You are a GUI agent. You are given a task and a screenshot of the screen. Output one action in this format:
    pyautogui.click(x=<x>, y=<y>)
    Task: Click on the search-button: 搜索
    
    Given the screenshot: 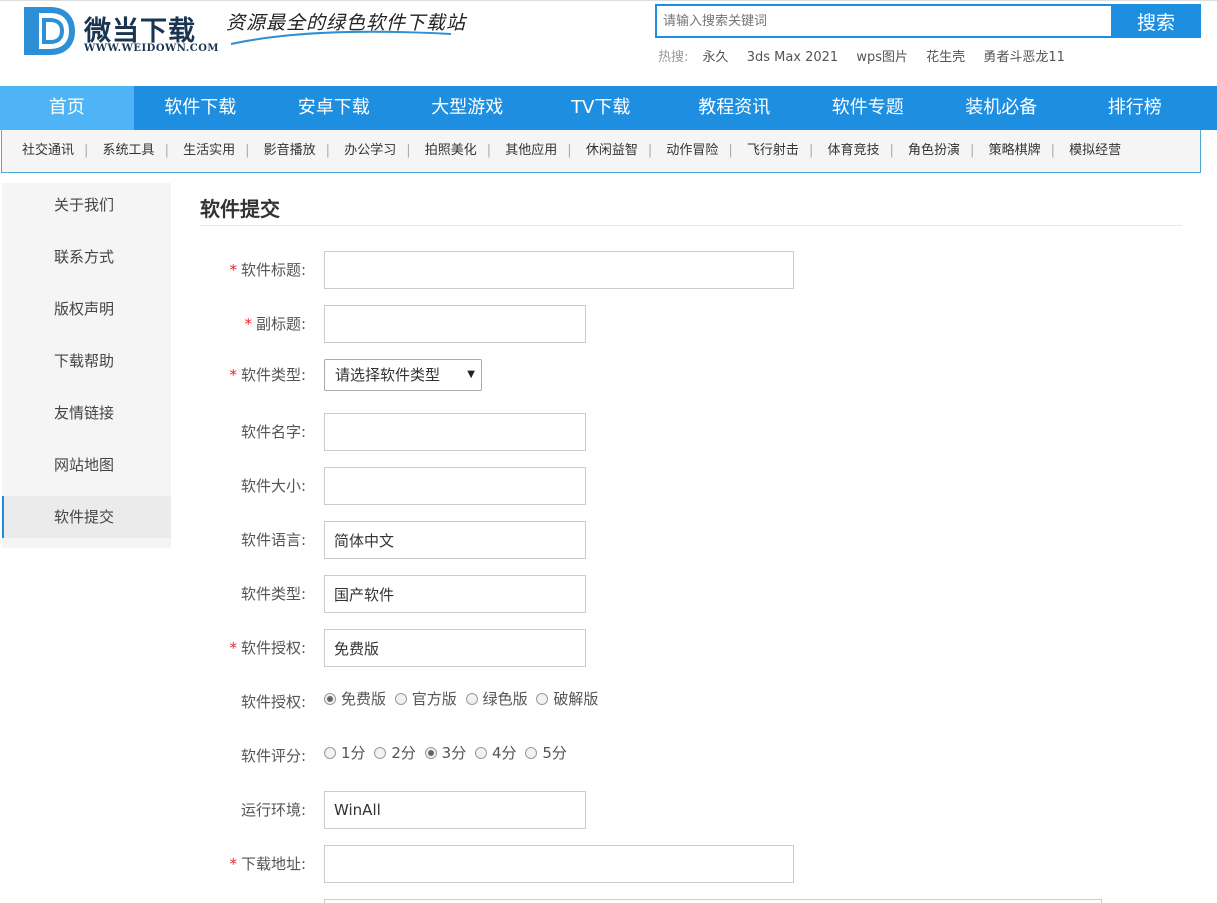 What is the action you would take?
    pyautogui.click(x=1156, y=21)
    